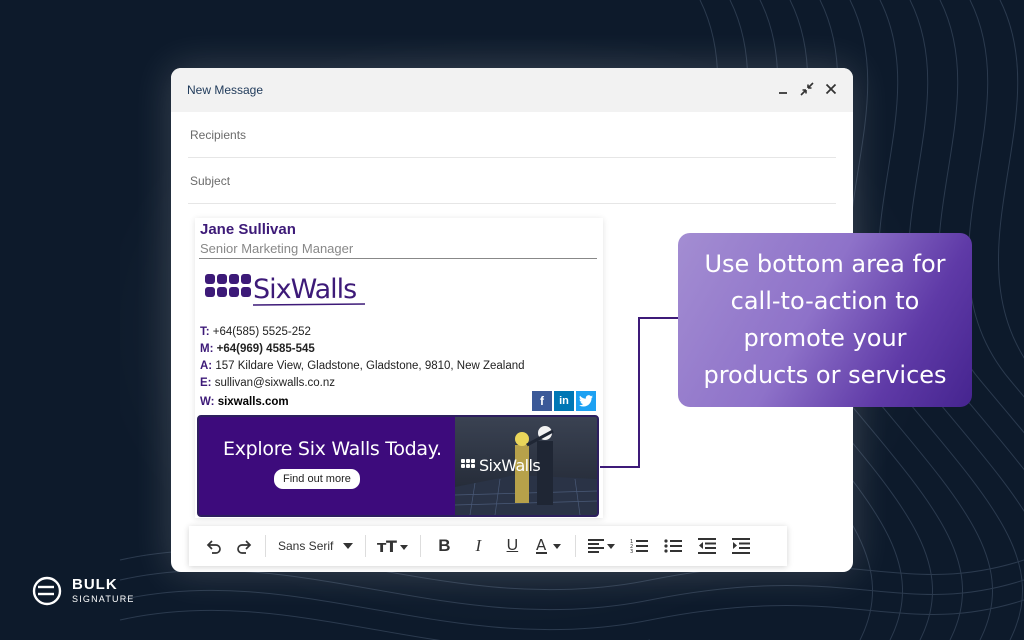  What do you see at coordinates (332, 449) in the screenshot?
I see `banner-headline: Explore Six Walls Today.` at bounding box center [332, 449].